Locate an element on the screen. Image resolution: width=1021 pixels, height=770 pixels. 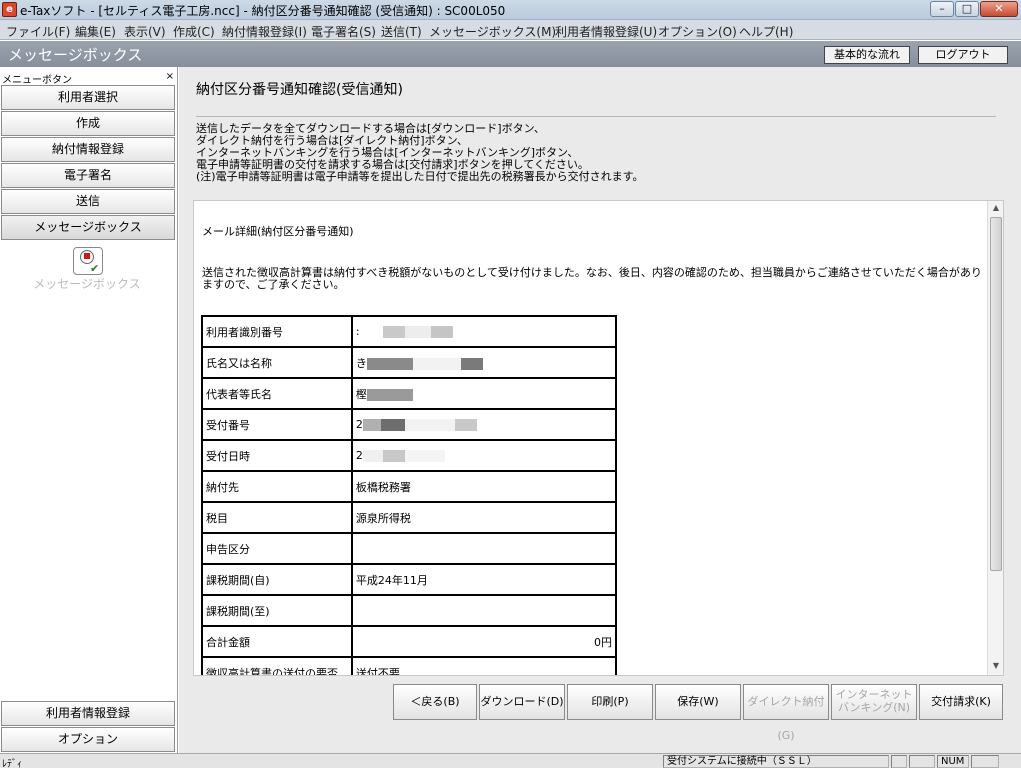
table-row: 課税期間(自) 平成24年11月 is located at coordinates (409, 579).